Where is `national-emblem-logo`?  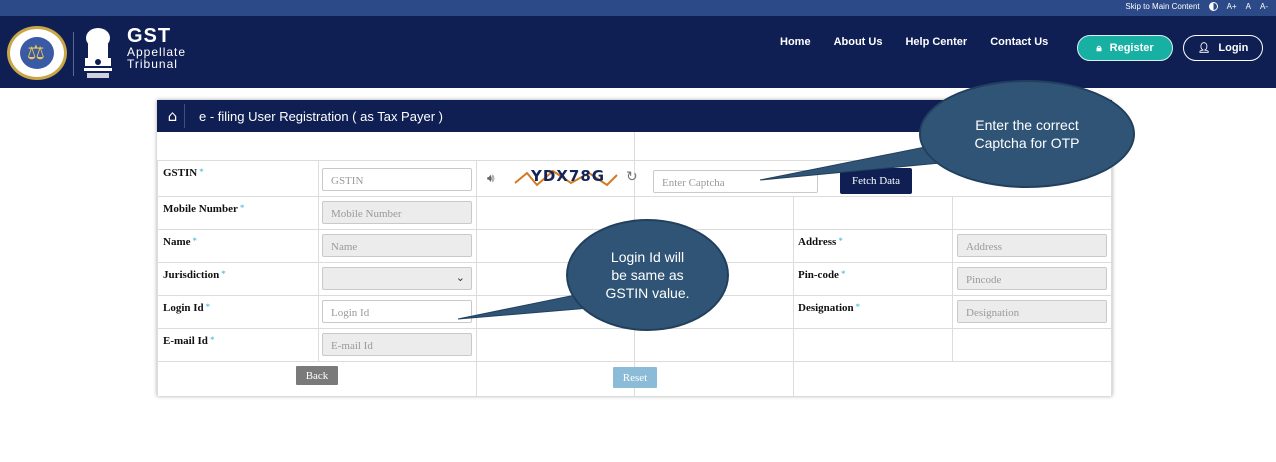 national-emblem-logo is located at coordinates (98, 53).